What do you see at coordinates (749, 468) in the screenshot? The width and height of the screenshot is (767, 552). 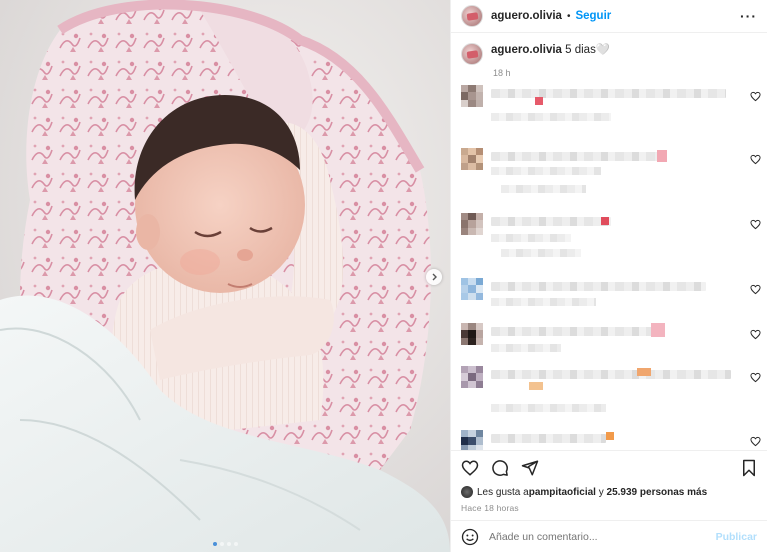 I see `bookmark-icon` at bounding box center [749, 468].